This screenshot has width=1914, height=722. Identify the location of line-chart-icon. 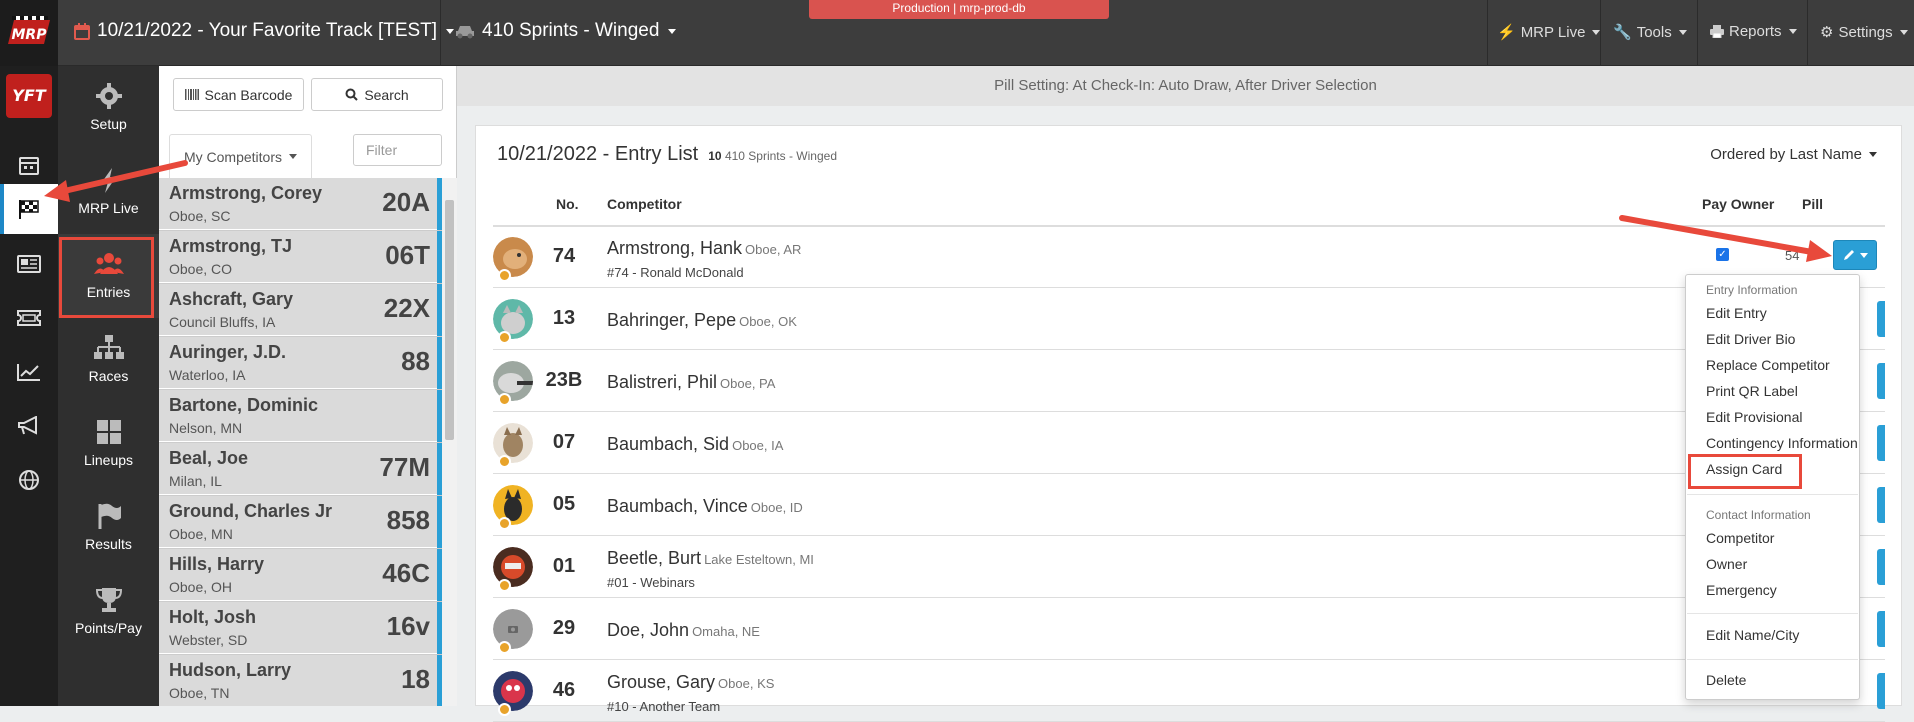
(28, 372).